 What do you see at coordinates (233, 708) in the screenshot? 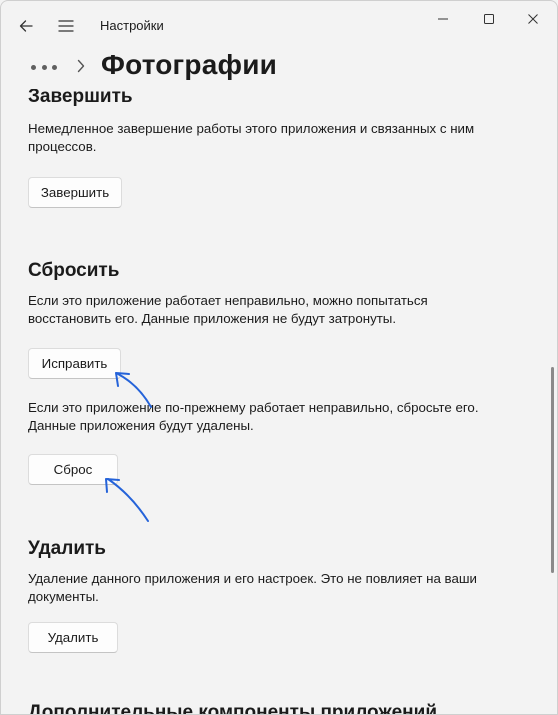
I see `addons-section-title: Дополнительные компоненты приложений` at bounding box center [233, 708].